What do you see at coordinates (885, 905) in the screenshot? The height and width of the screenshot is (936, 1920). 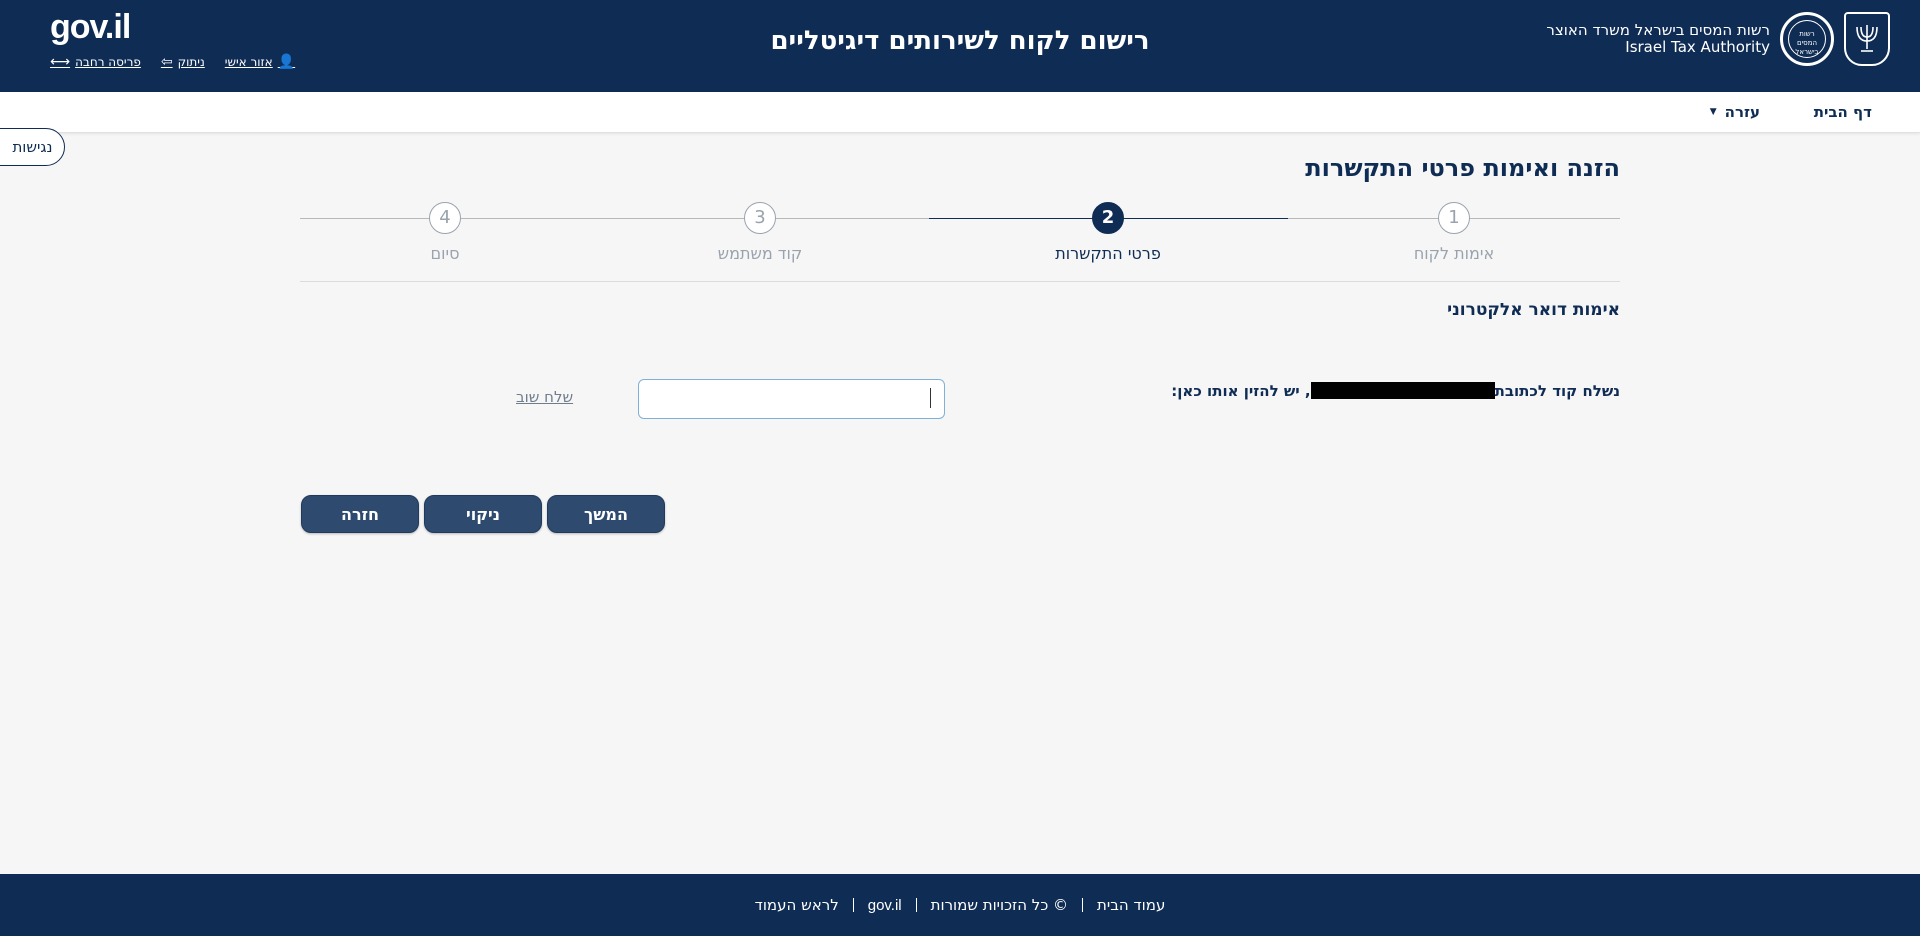 I see `footer-gov-logo: gov.il` at bounding box center [885, 905].